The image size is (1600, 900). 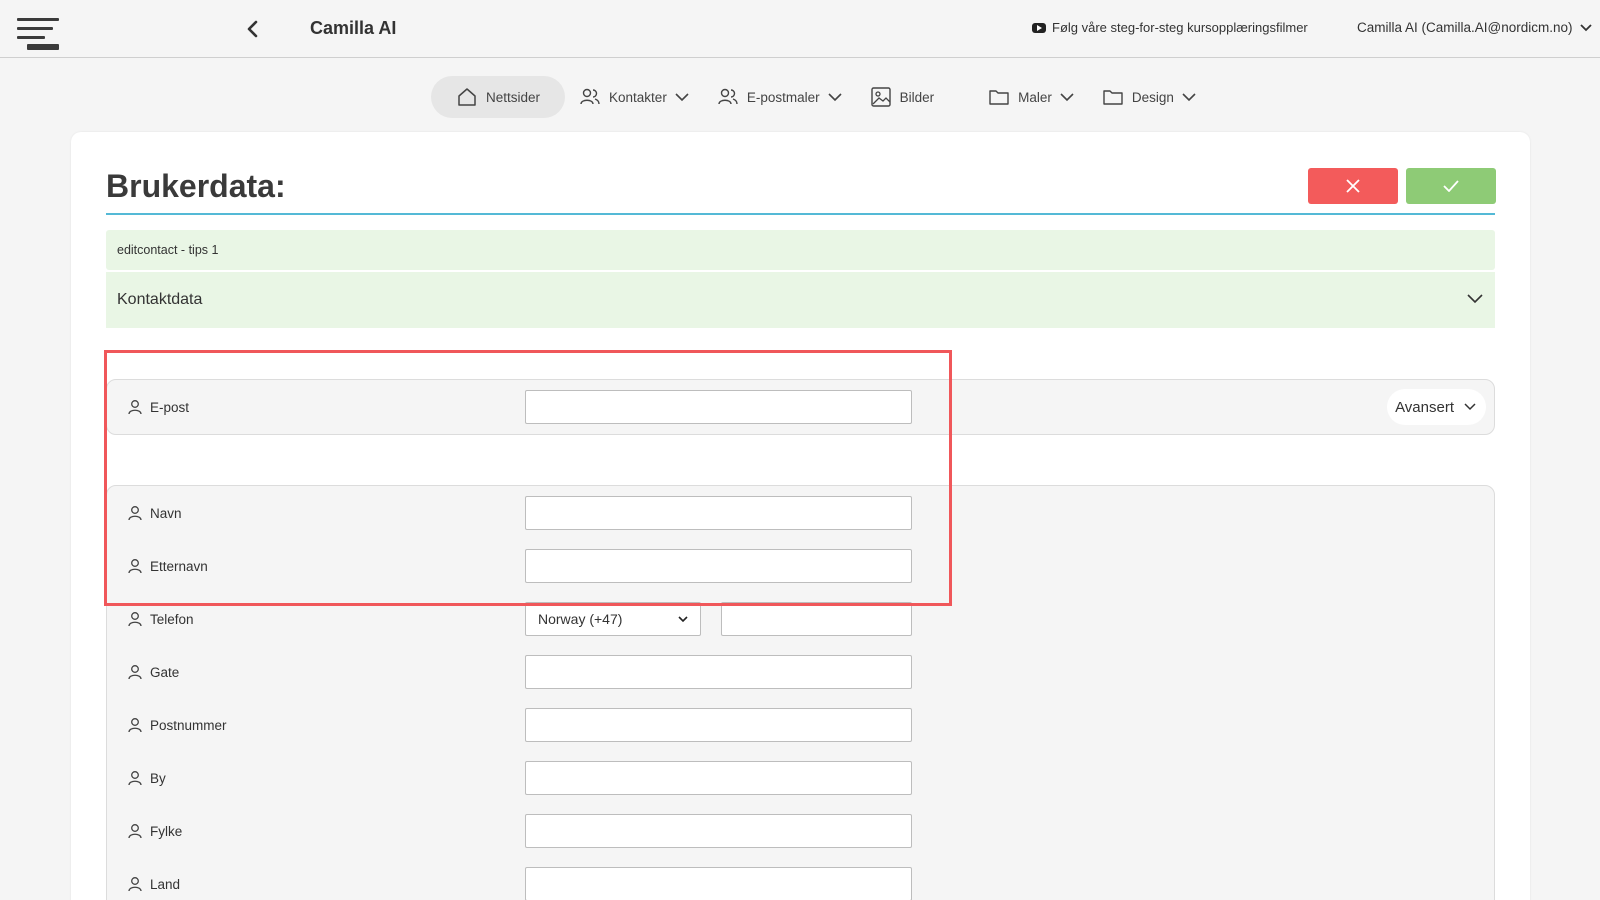 What do you see at coordinates (179, 566) in the screenshot?
I see `lastname-label-text: Etternavn` at bounding box center [179, 566].